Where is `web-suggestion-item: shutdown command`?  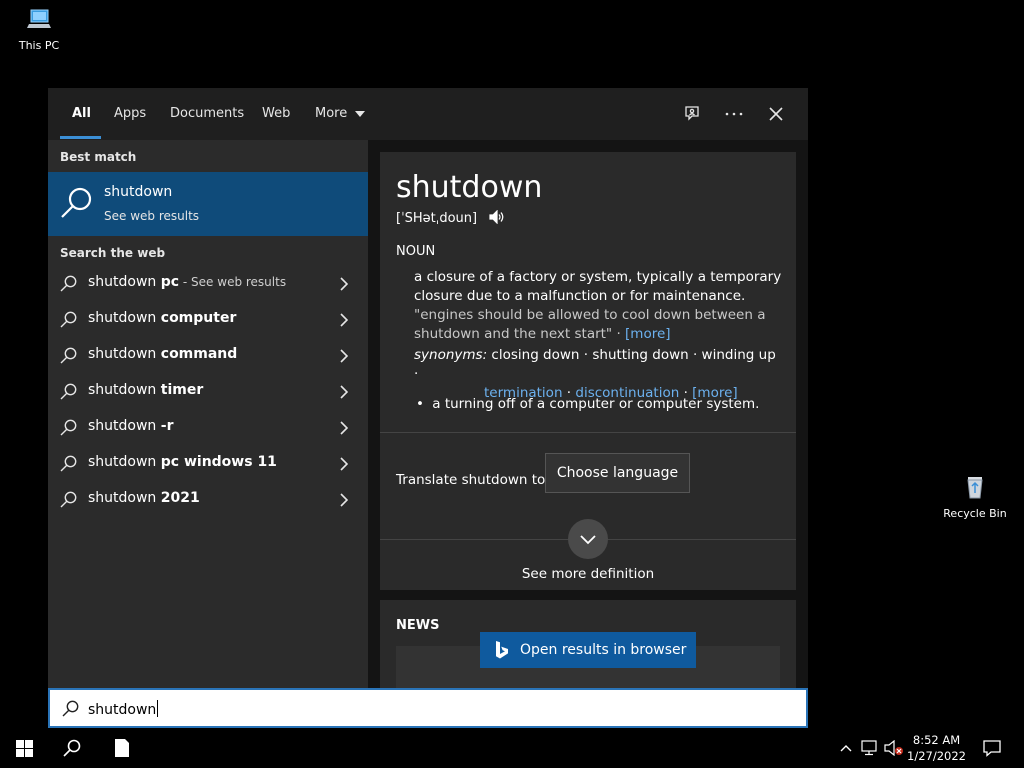
web-suggestion-item: shutdown command is located at coordinates (208, 356).